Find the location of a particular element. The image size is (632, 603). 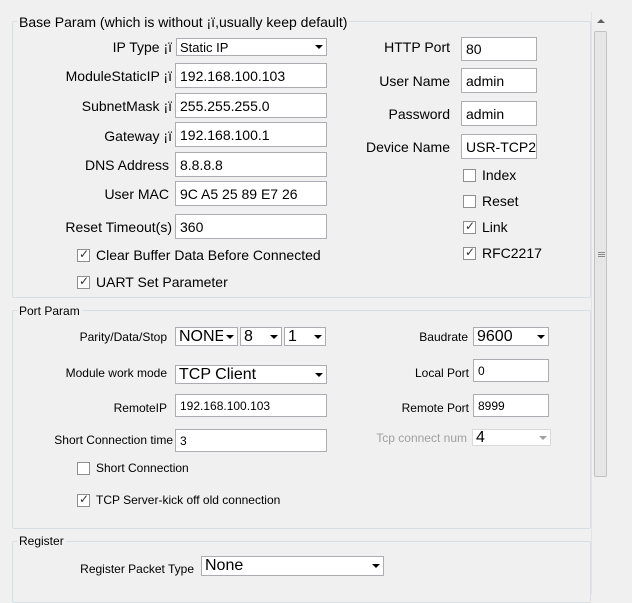

remote-ip-label: RemoteIP is located at coordinates (140, 408).